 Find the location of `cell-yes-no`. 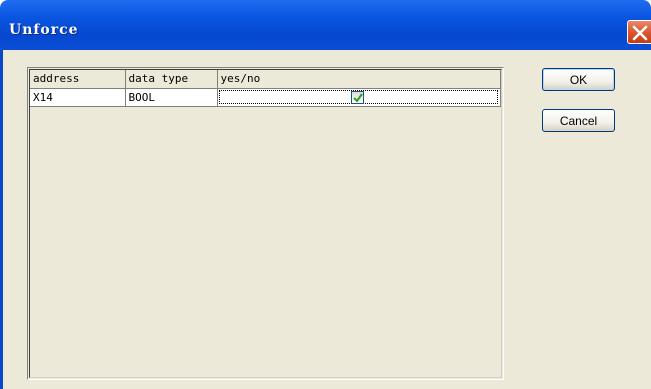

cell-yes-no is located at coordinates (359, 97).